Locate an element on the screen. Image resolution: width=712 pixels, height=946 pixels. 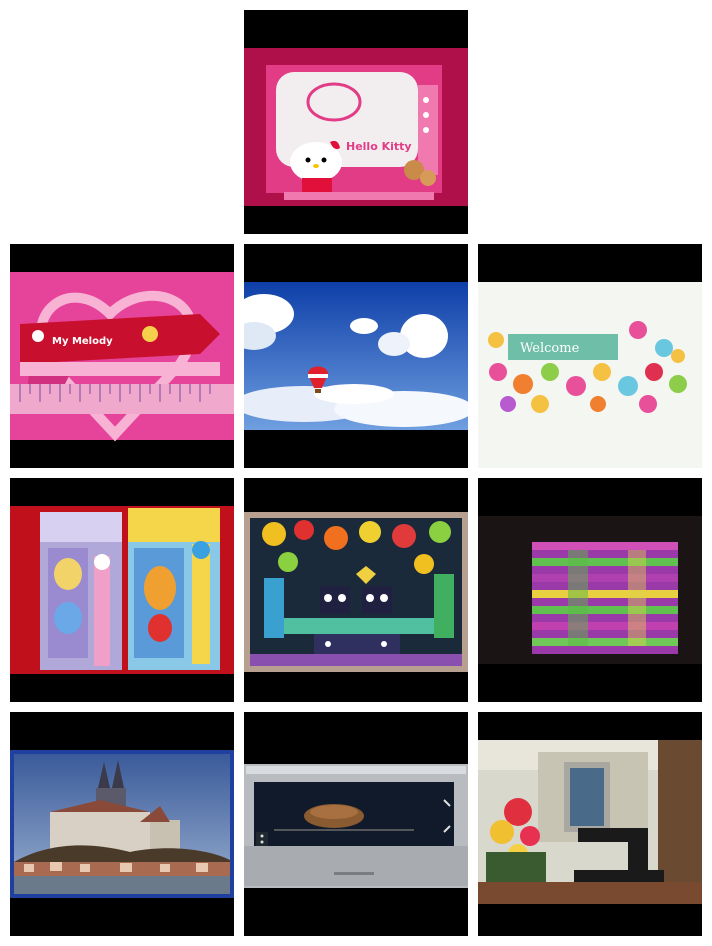
image-tile-castle is located at coordinates (122, 824).